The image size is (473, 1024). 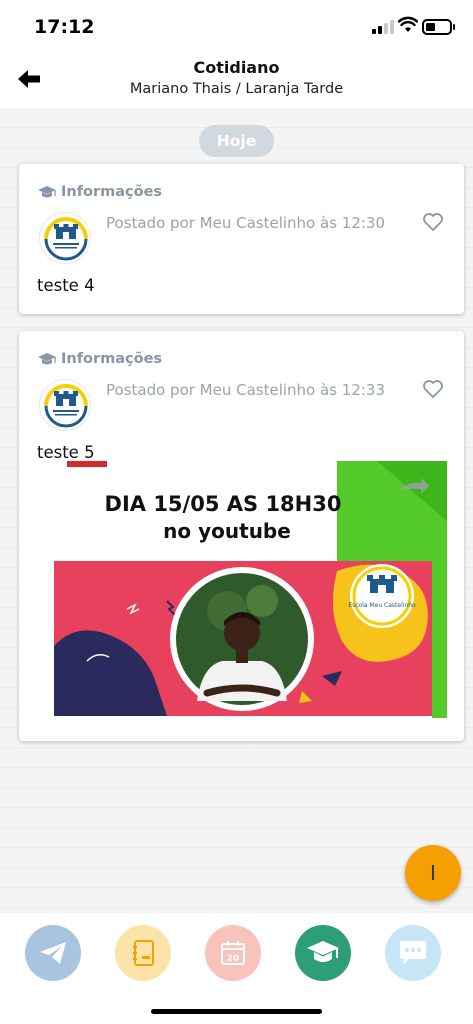 What do you see at coordinates (246, 223) in the screenshot?
I see `posted-by: Postado por Meu Castelinho às 12:30` at bounding box center [246, 223].